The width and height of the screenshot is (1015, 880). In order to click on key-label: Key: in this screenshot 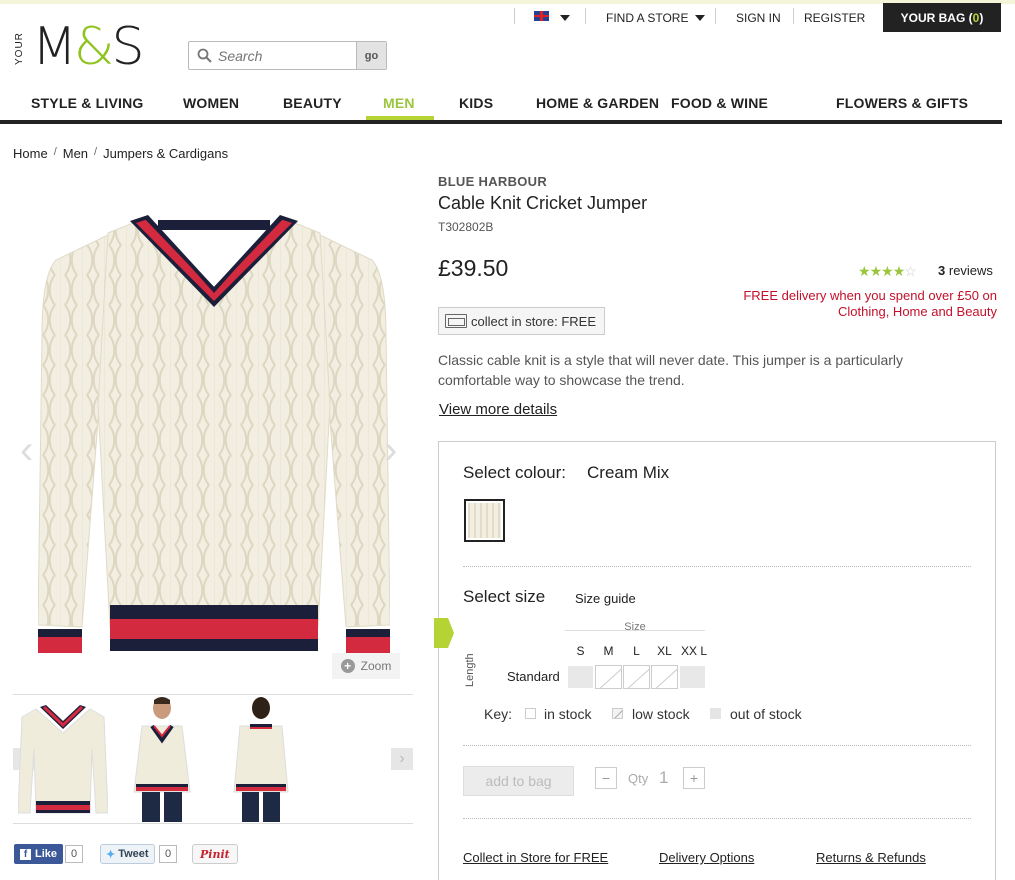, I will do `click(498, 714)`.